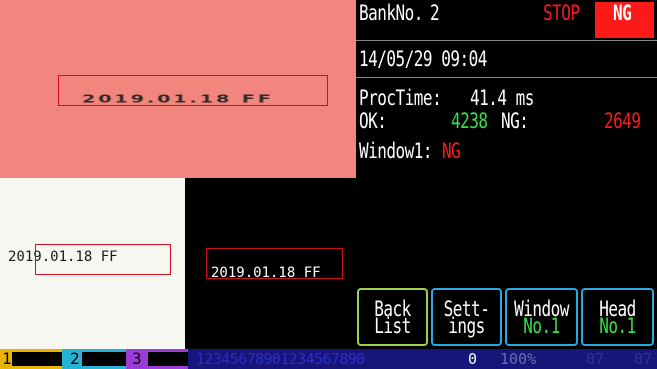  Describe the element at coordinates (391, 13) in the screenshot. I see `bank-label: BankNo.` at that location.